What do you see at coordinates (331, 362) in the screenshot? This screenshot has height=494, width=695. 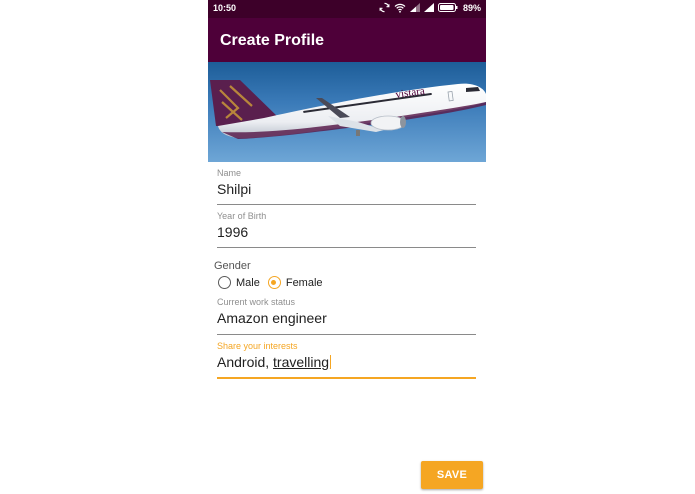 I see `text-cursor` at bounding box center [331, 362].